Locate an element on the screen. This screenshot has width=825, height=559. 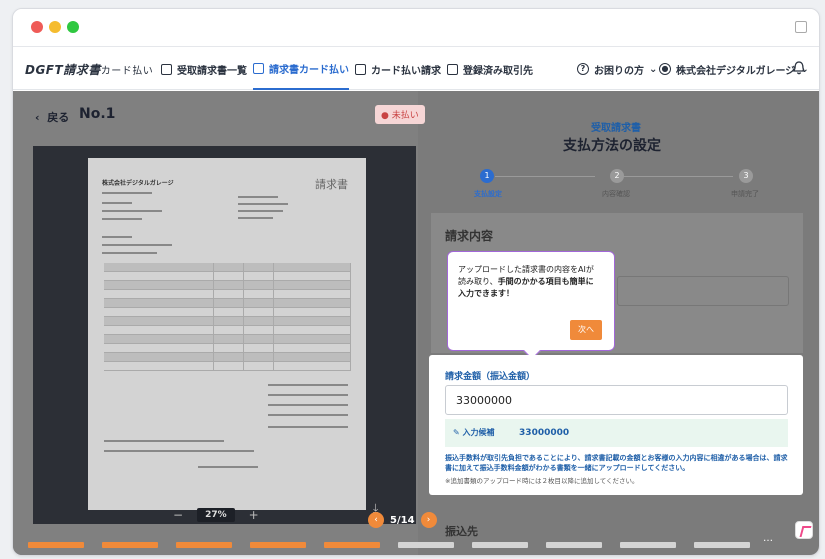
back-link: ‹ 戻る is located at coordinates (52, 117).